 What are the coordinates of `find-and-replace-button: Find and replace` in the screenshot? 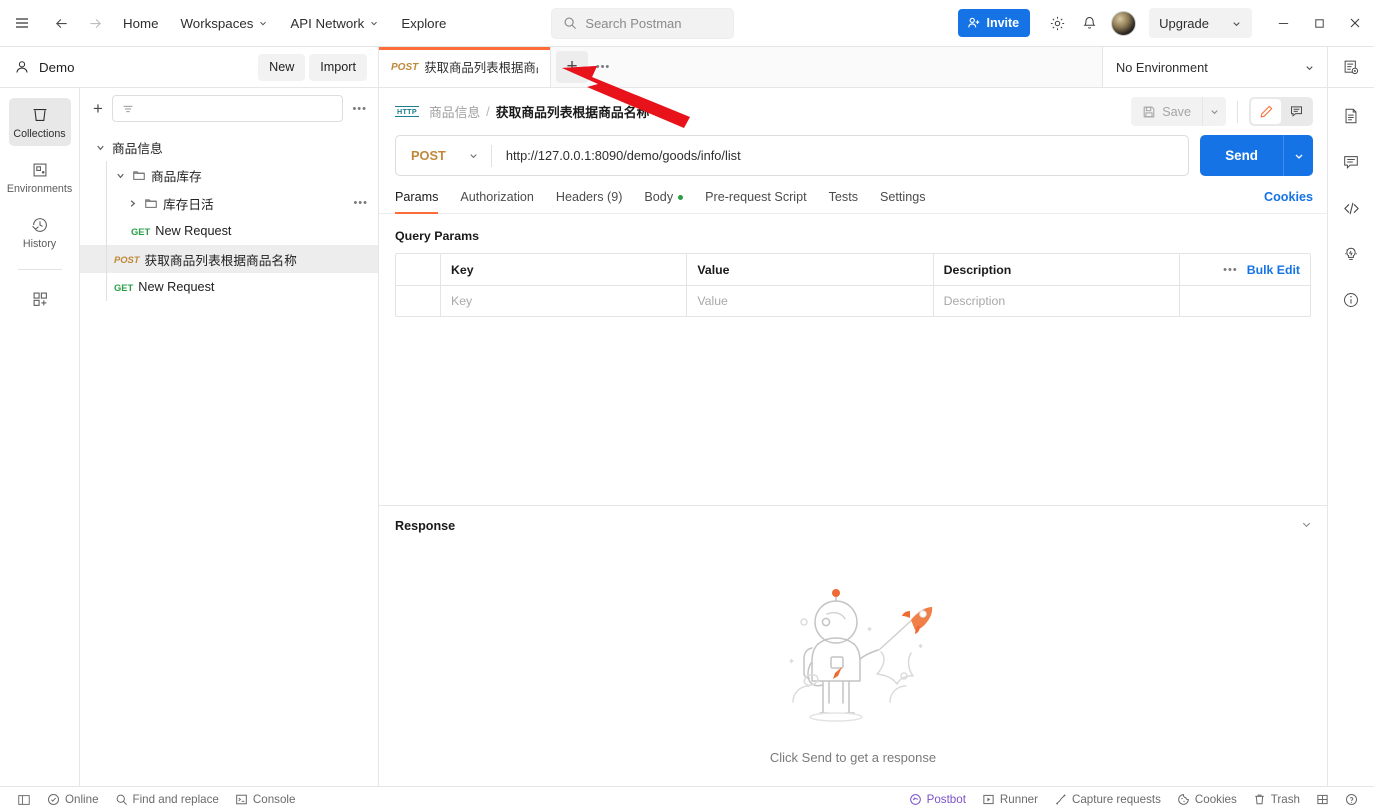 It's located at (167, 800).